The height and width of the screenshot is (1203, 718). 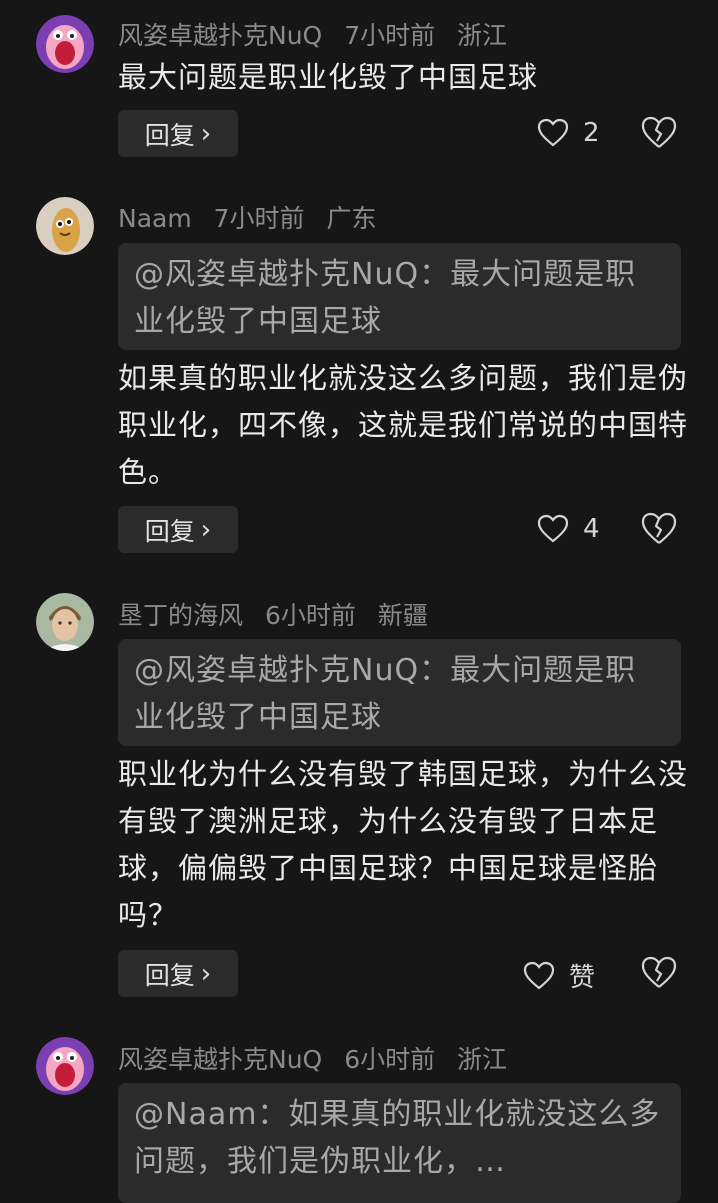 What do you see at coordinates (591, 529) in the screenshot?
I see `like-count: 4` at bounding box center [591, 529].